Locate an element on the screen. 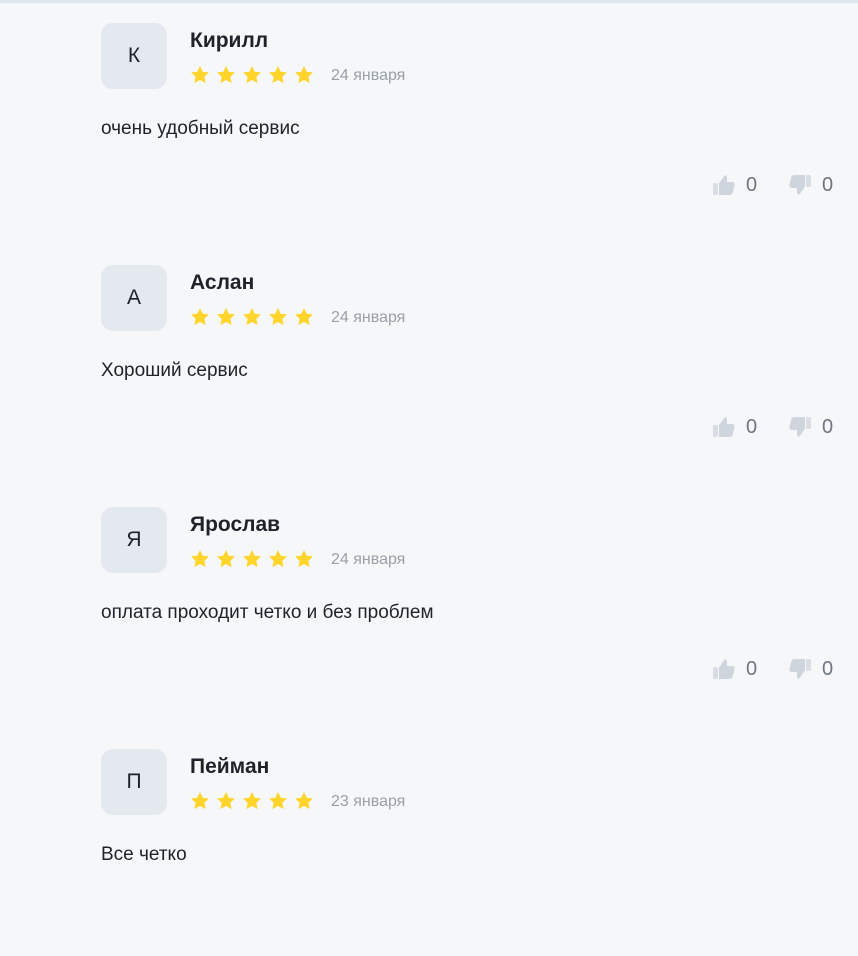  avatar-initial: К is located at coordinates (134, 55).